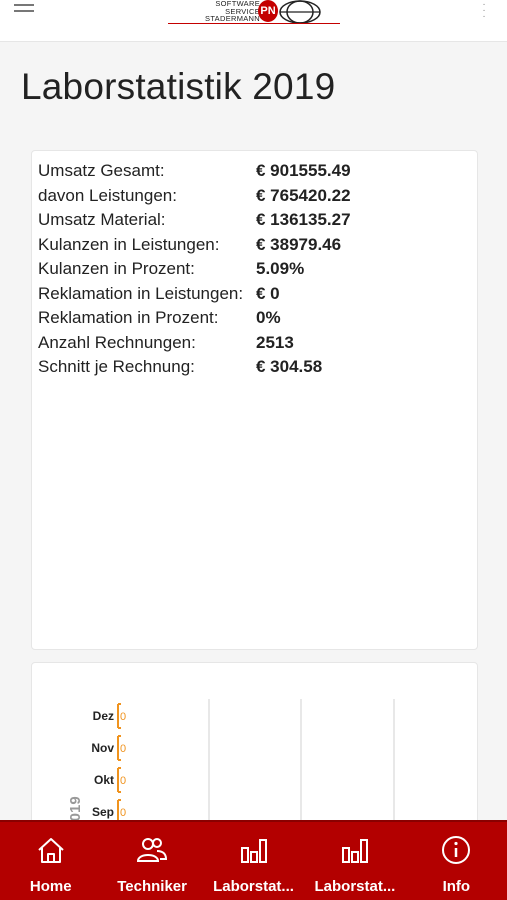 The image size is (507, 900). I want to click on stat-row: Kulanzen in Prozent: 5.09%, so click(253, 269).